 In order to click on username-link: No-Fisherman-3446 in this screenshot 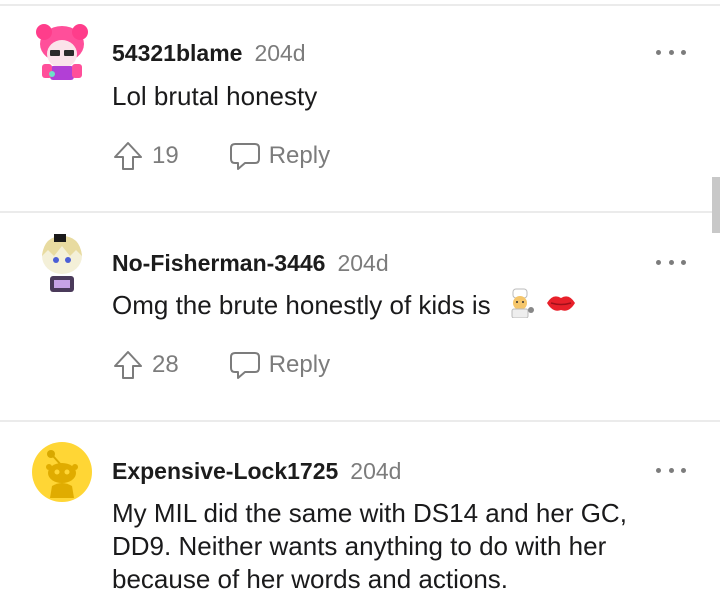, I will do `click(218, 263)`.